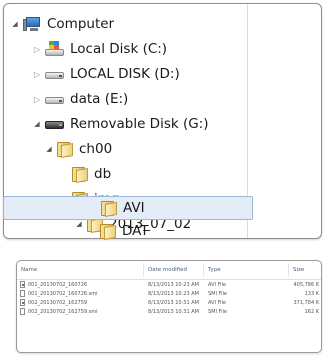 The height and width of the screenshot is (357, 326). I want to click on tree-item-data-e: ▷ data (E:), so click(125, 99).